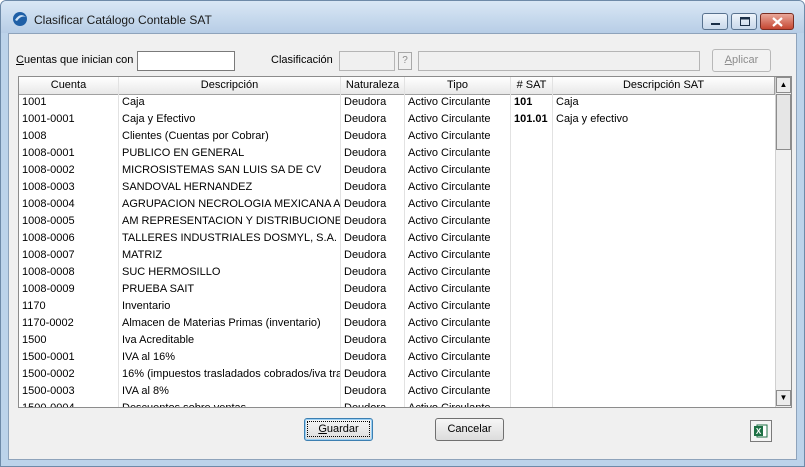  I want to click on cell-descripcion: AGRUPACION NECROLOGIA MEXICANA AC, so click(231, 204).